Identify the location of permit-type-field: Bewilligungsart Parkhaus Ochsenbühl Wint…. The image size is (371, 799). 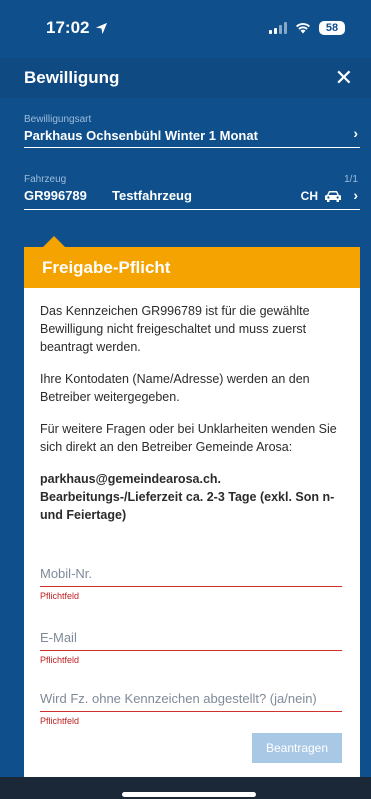
(192, 131).